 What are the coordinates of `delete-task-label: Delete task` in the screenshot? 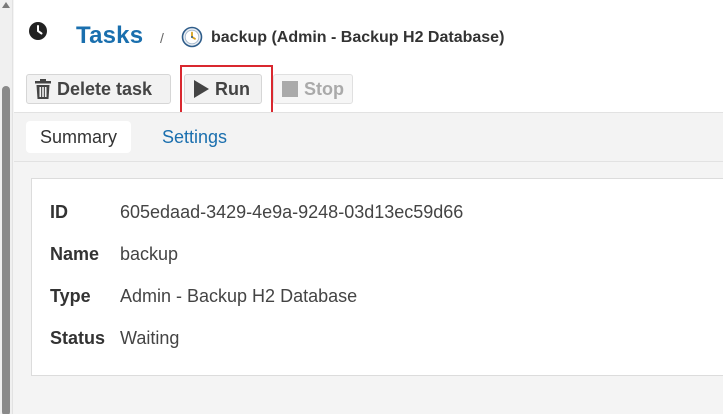 It's located at (105, 88).